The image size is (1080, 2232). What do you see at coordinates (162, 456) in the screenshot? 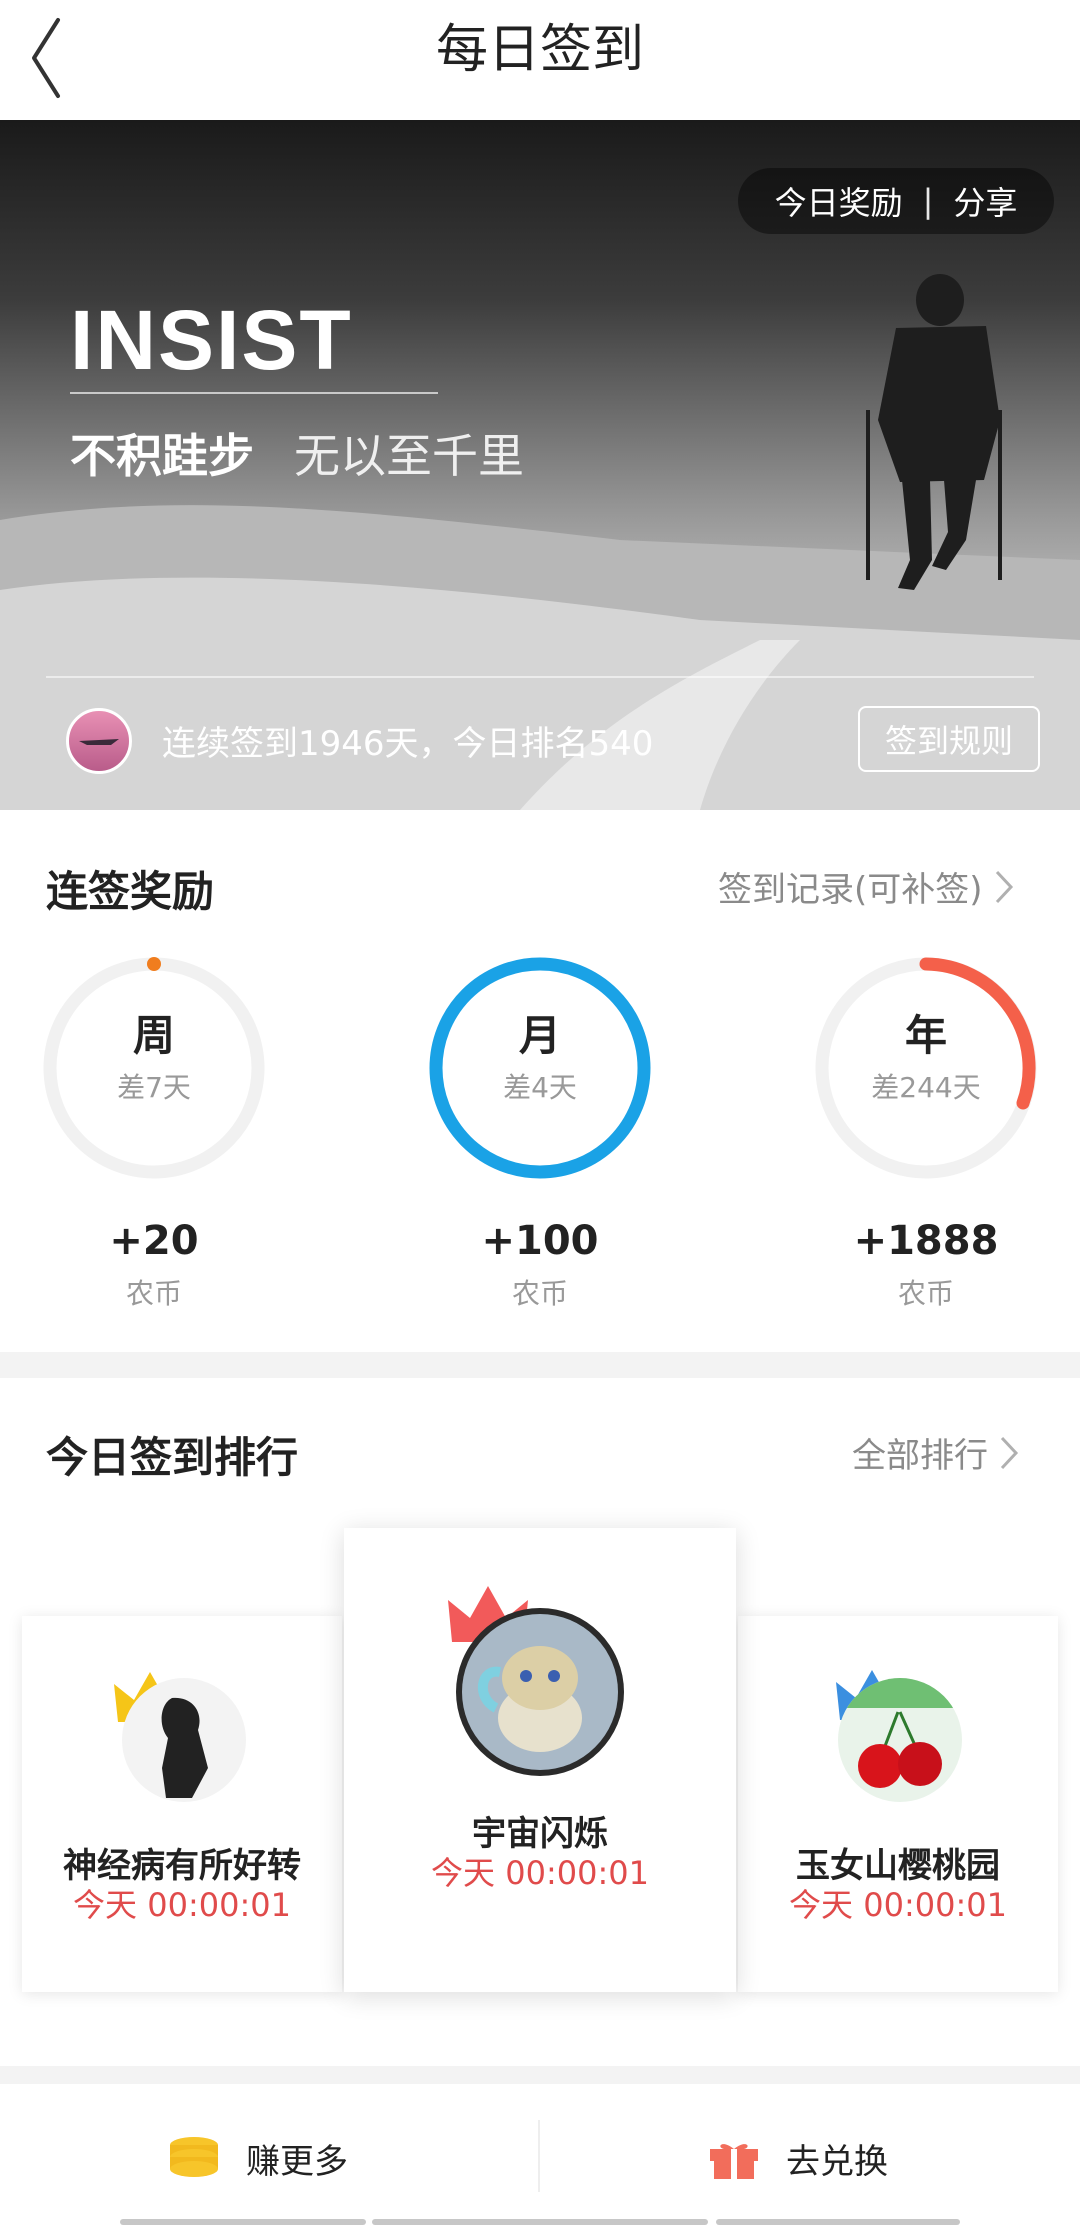
I see `slogan-main: 不积跬步` at bounding box center [162, 456].